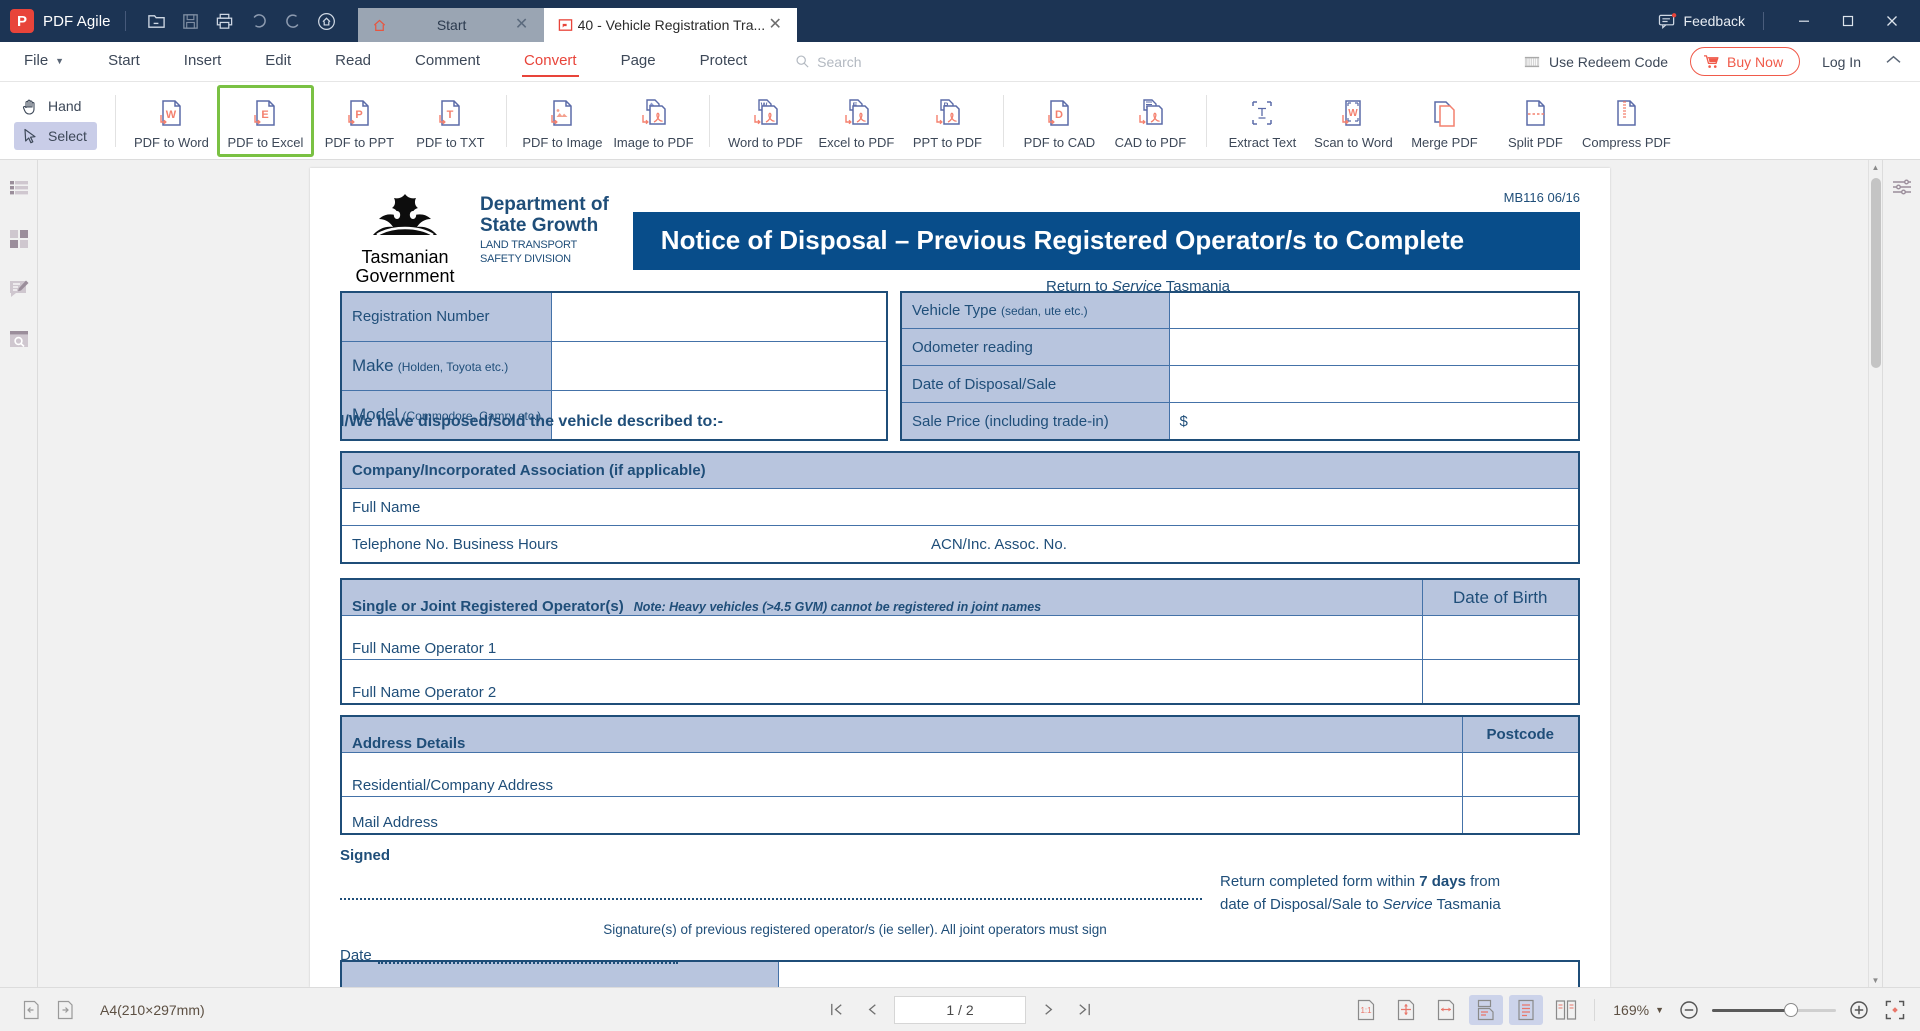 This screenshot has width=1920, height=1031. I want to click on zoom-in-button, so click(1859, 1010).